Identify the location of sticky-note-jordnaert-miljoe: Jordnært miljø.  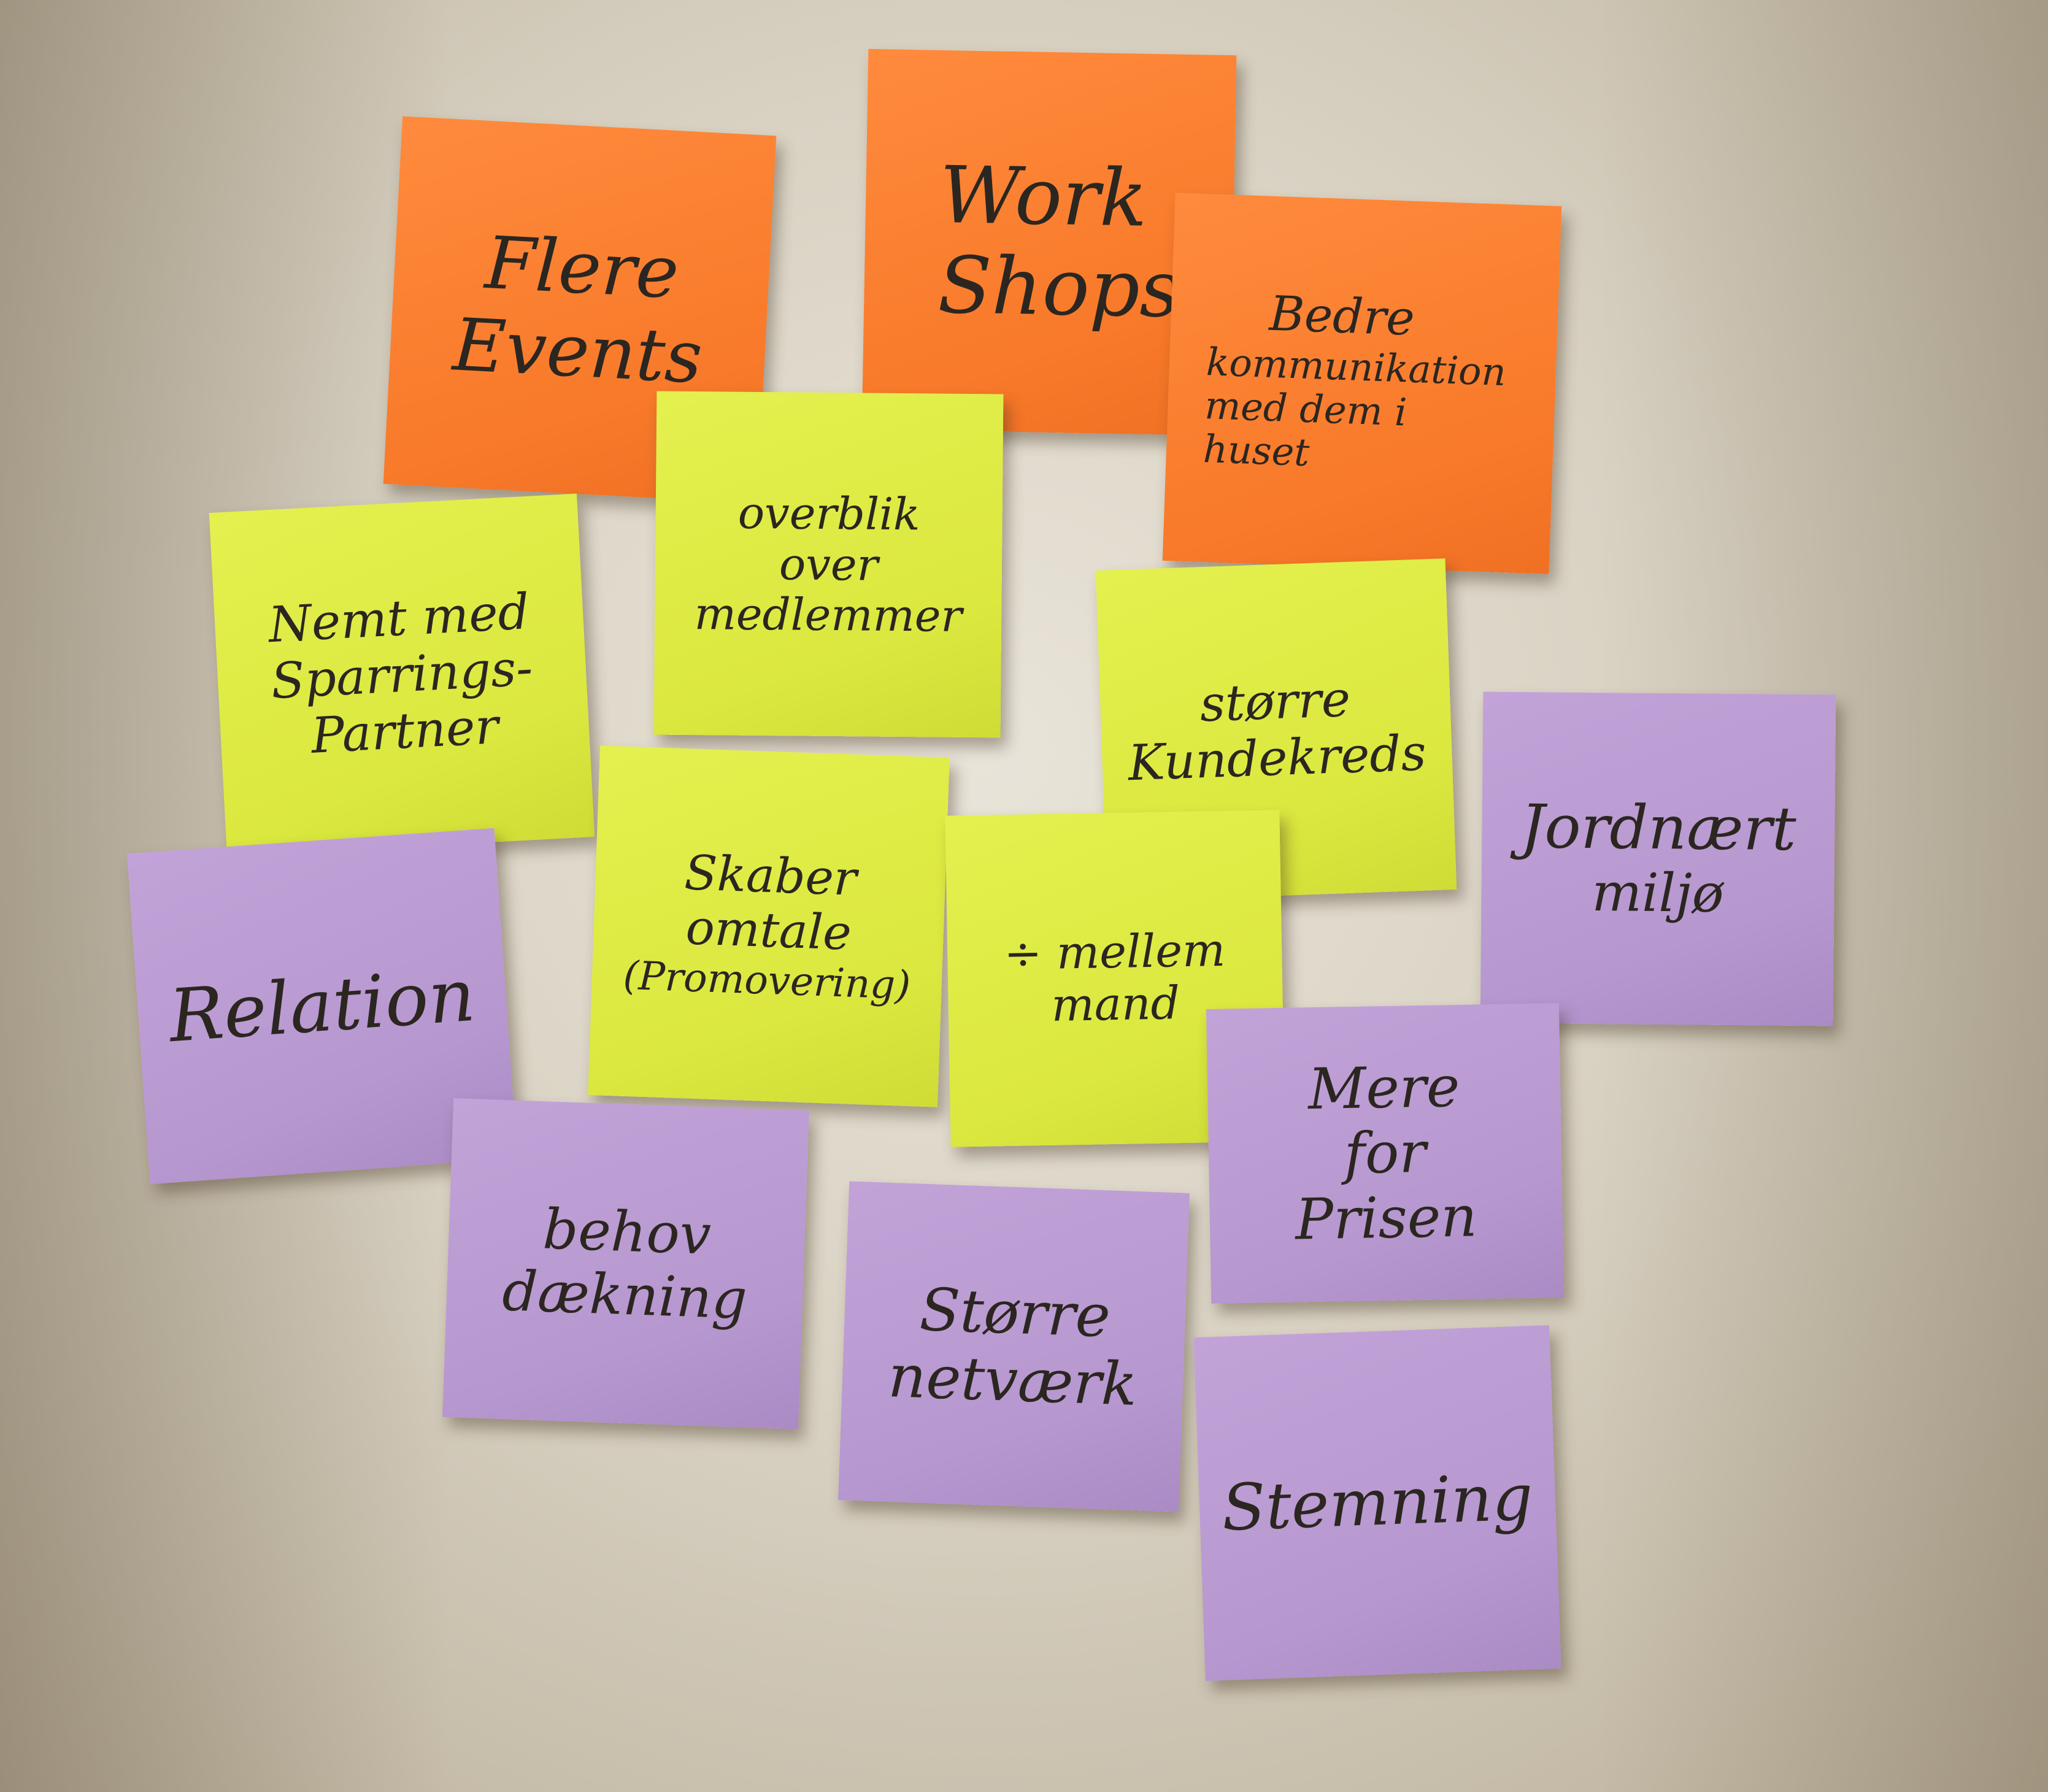
(1658, 858).